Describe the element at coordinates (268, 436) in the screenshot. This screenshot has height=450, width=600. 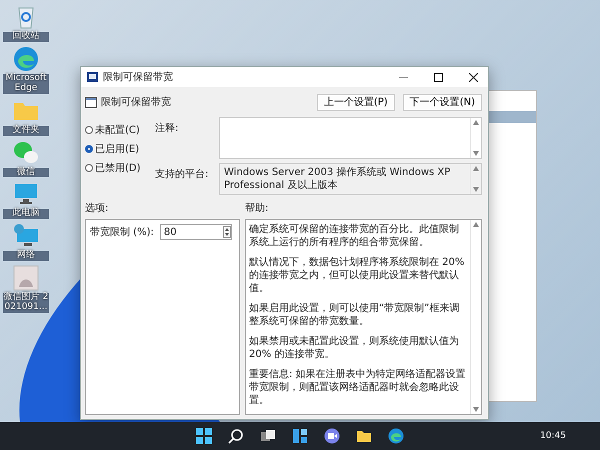
I see `task-view-icon` at that location.